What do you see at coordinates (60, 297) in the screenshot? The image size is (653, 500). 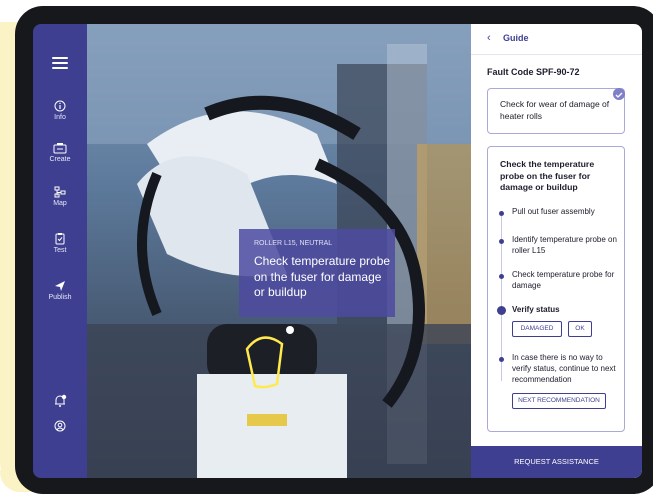 I see `sidebar-item-label: Publish` at bounding box center [60, 297].